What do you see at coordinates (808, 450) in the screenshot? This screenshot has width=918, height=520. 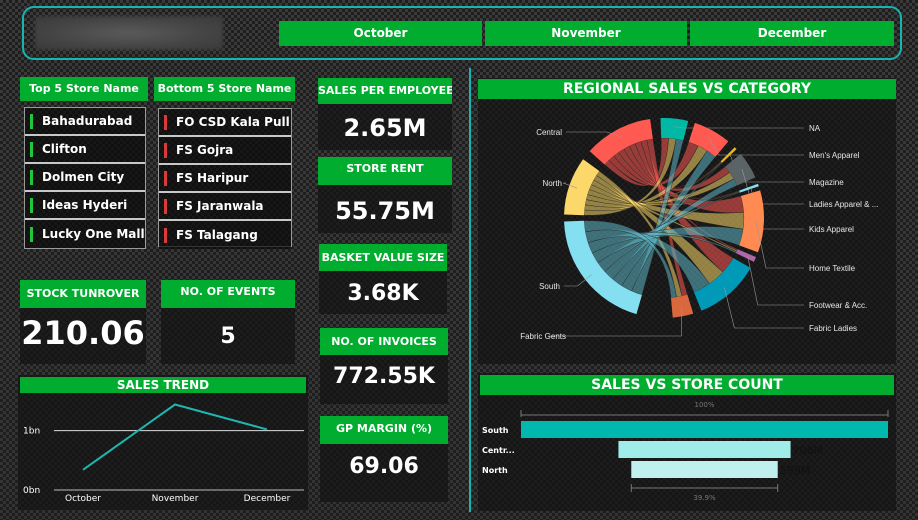 I see `funnel-value-label: 706M` at bounding box center [808, 450].